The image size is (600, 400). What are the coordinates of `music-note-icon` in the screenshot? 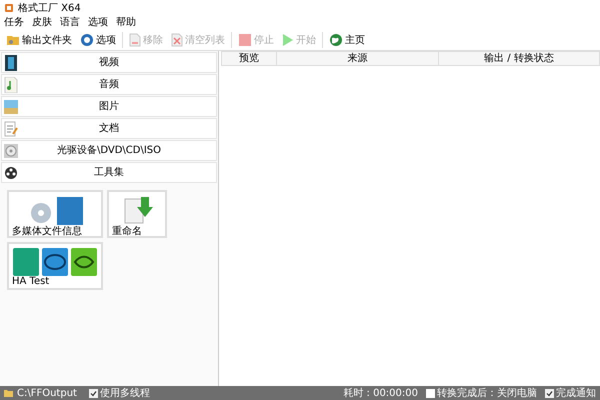 It's located at (11, 85).